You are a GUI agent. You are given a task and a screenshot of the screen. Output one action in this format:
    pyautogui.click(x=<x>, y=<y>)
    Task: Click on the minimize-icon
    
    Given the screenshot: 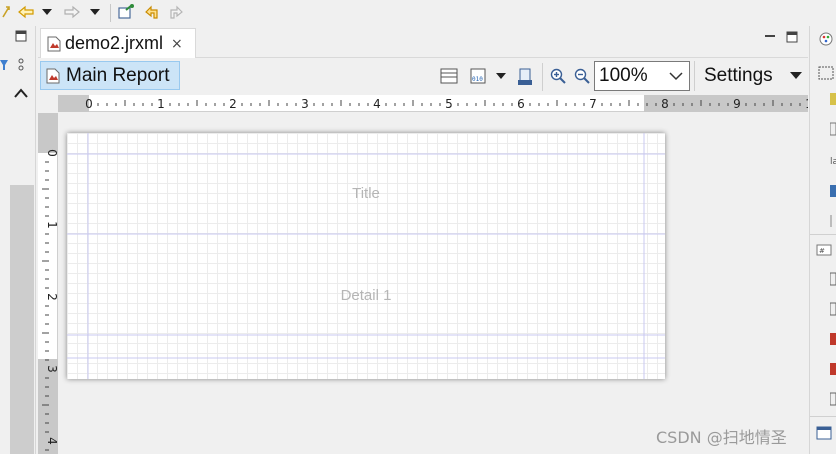 What is the action you would take?
    pyautogui.click(x=770, y=36)
    